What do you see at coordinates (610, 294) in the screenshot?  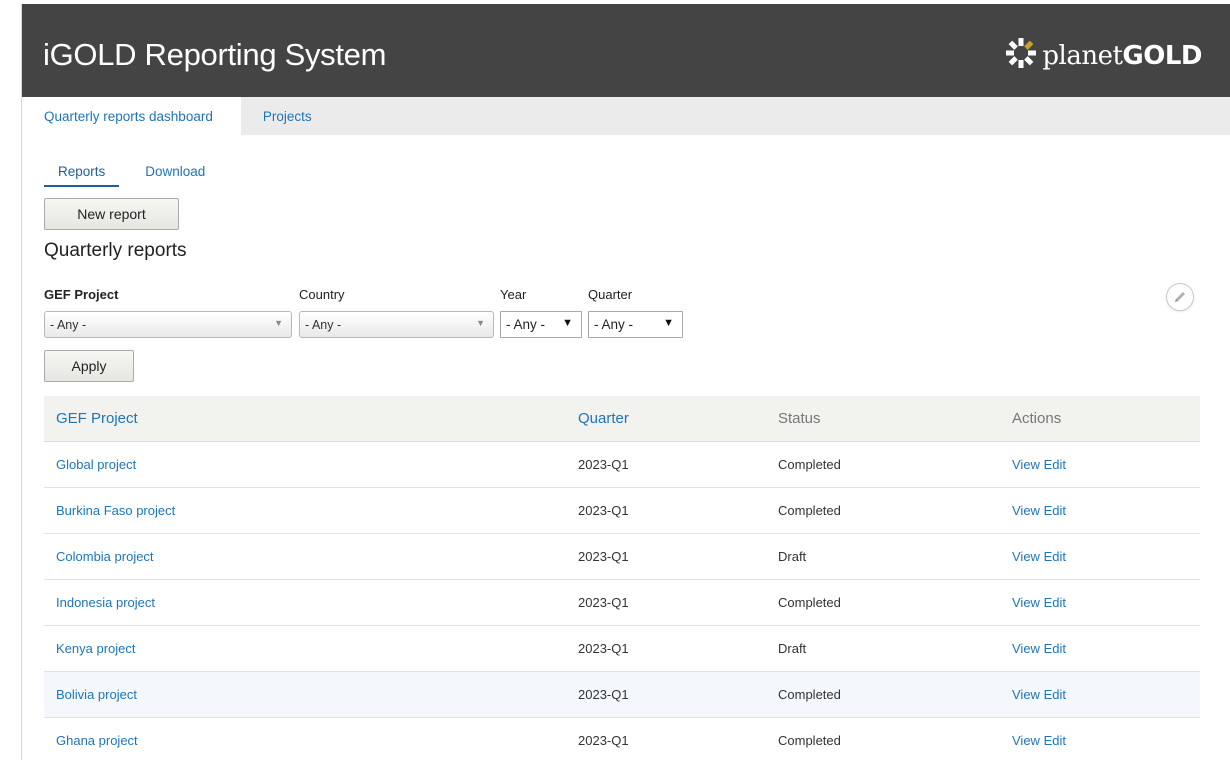 I see `filter-label-quarter: Quarter` at bounding box center [610, 294].